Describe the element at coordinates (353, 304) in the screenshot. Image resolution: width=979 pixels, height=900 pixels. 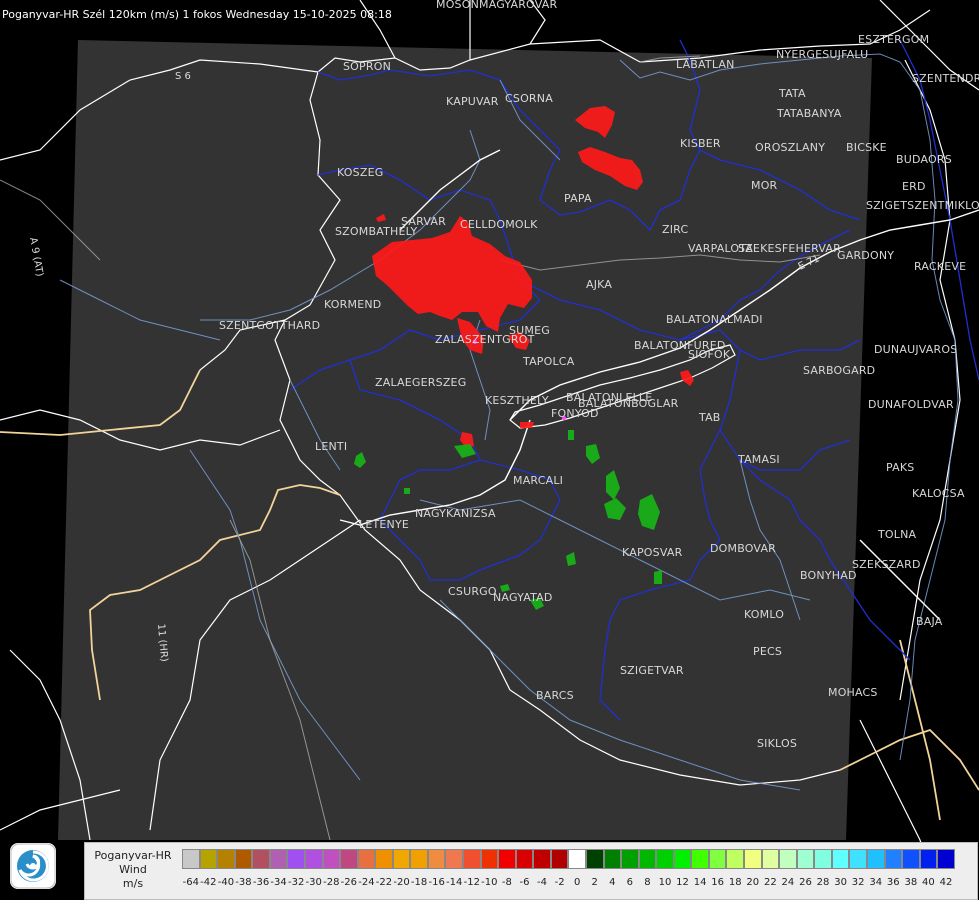
I see `city-label: KORMEND` at that location.